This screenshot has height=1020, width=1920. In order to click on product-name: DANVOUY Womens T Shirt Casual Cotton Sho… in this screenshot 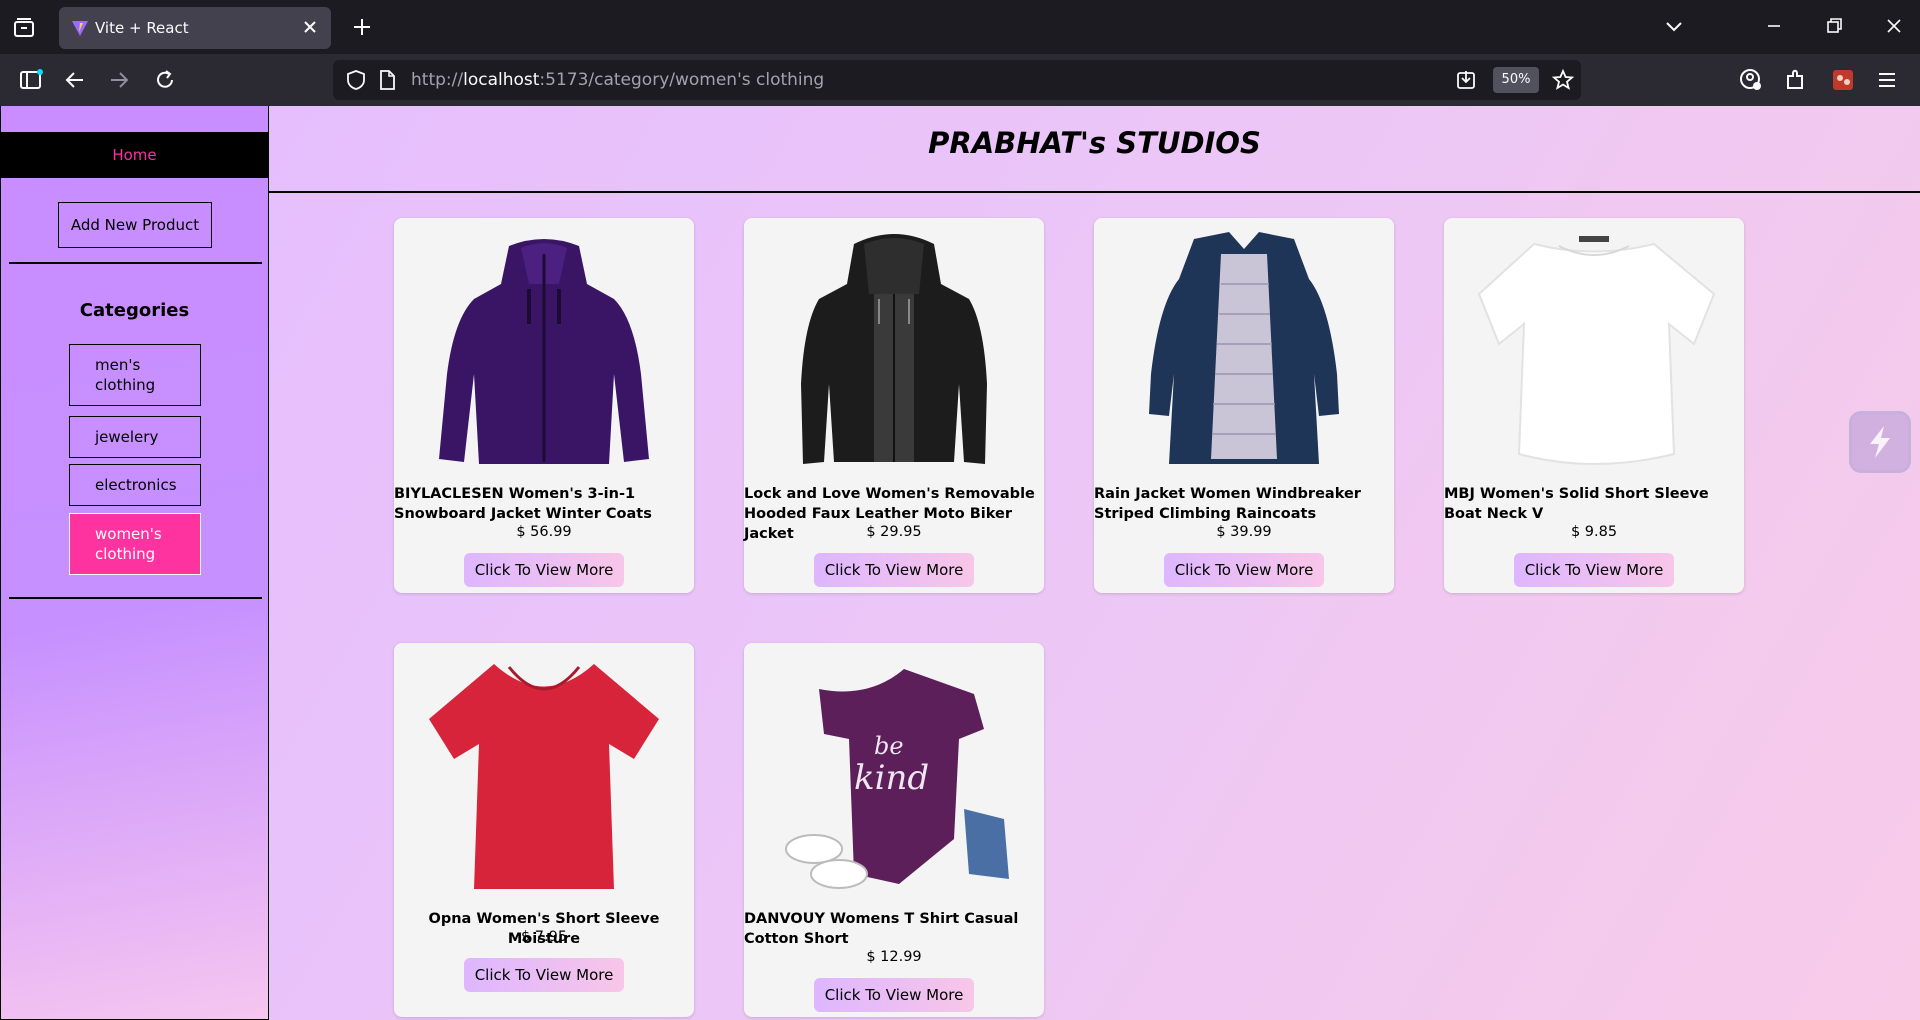, I will do `click(881, 929)`.